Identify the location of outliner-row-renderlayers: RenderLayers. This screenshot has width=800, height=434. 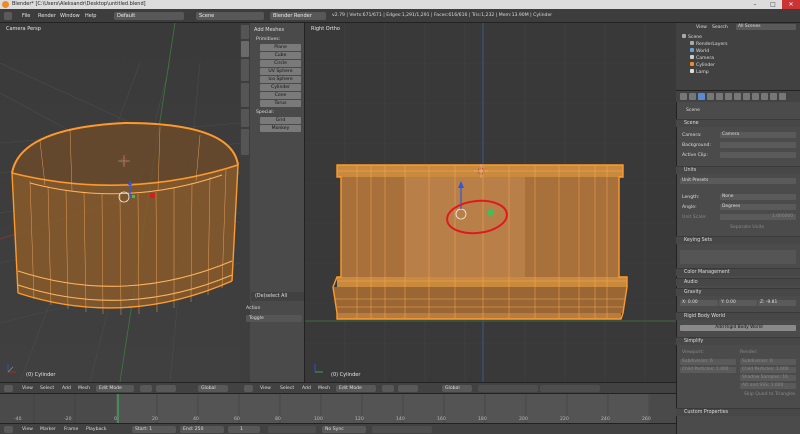
(709, 44).